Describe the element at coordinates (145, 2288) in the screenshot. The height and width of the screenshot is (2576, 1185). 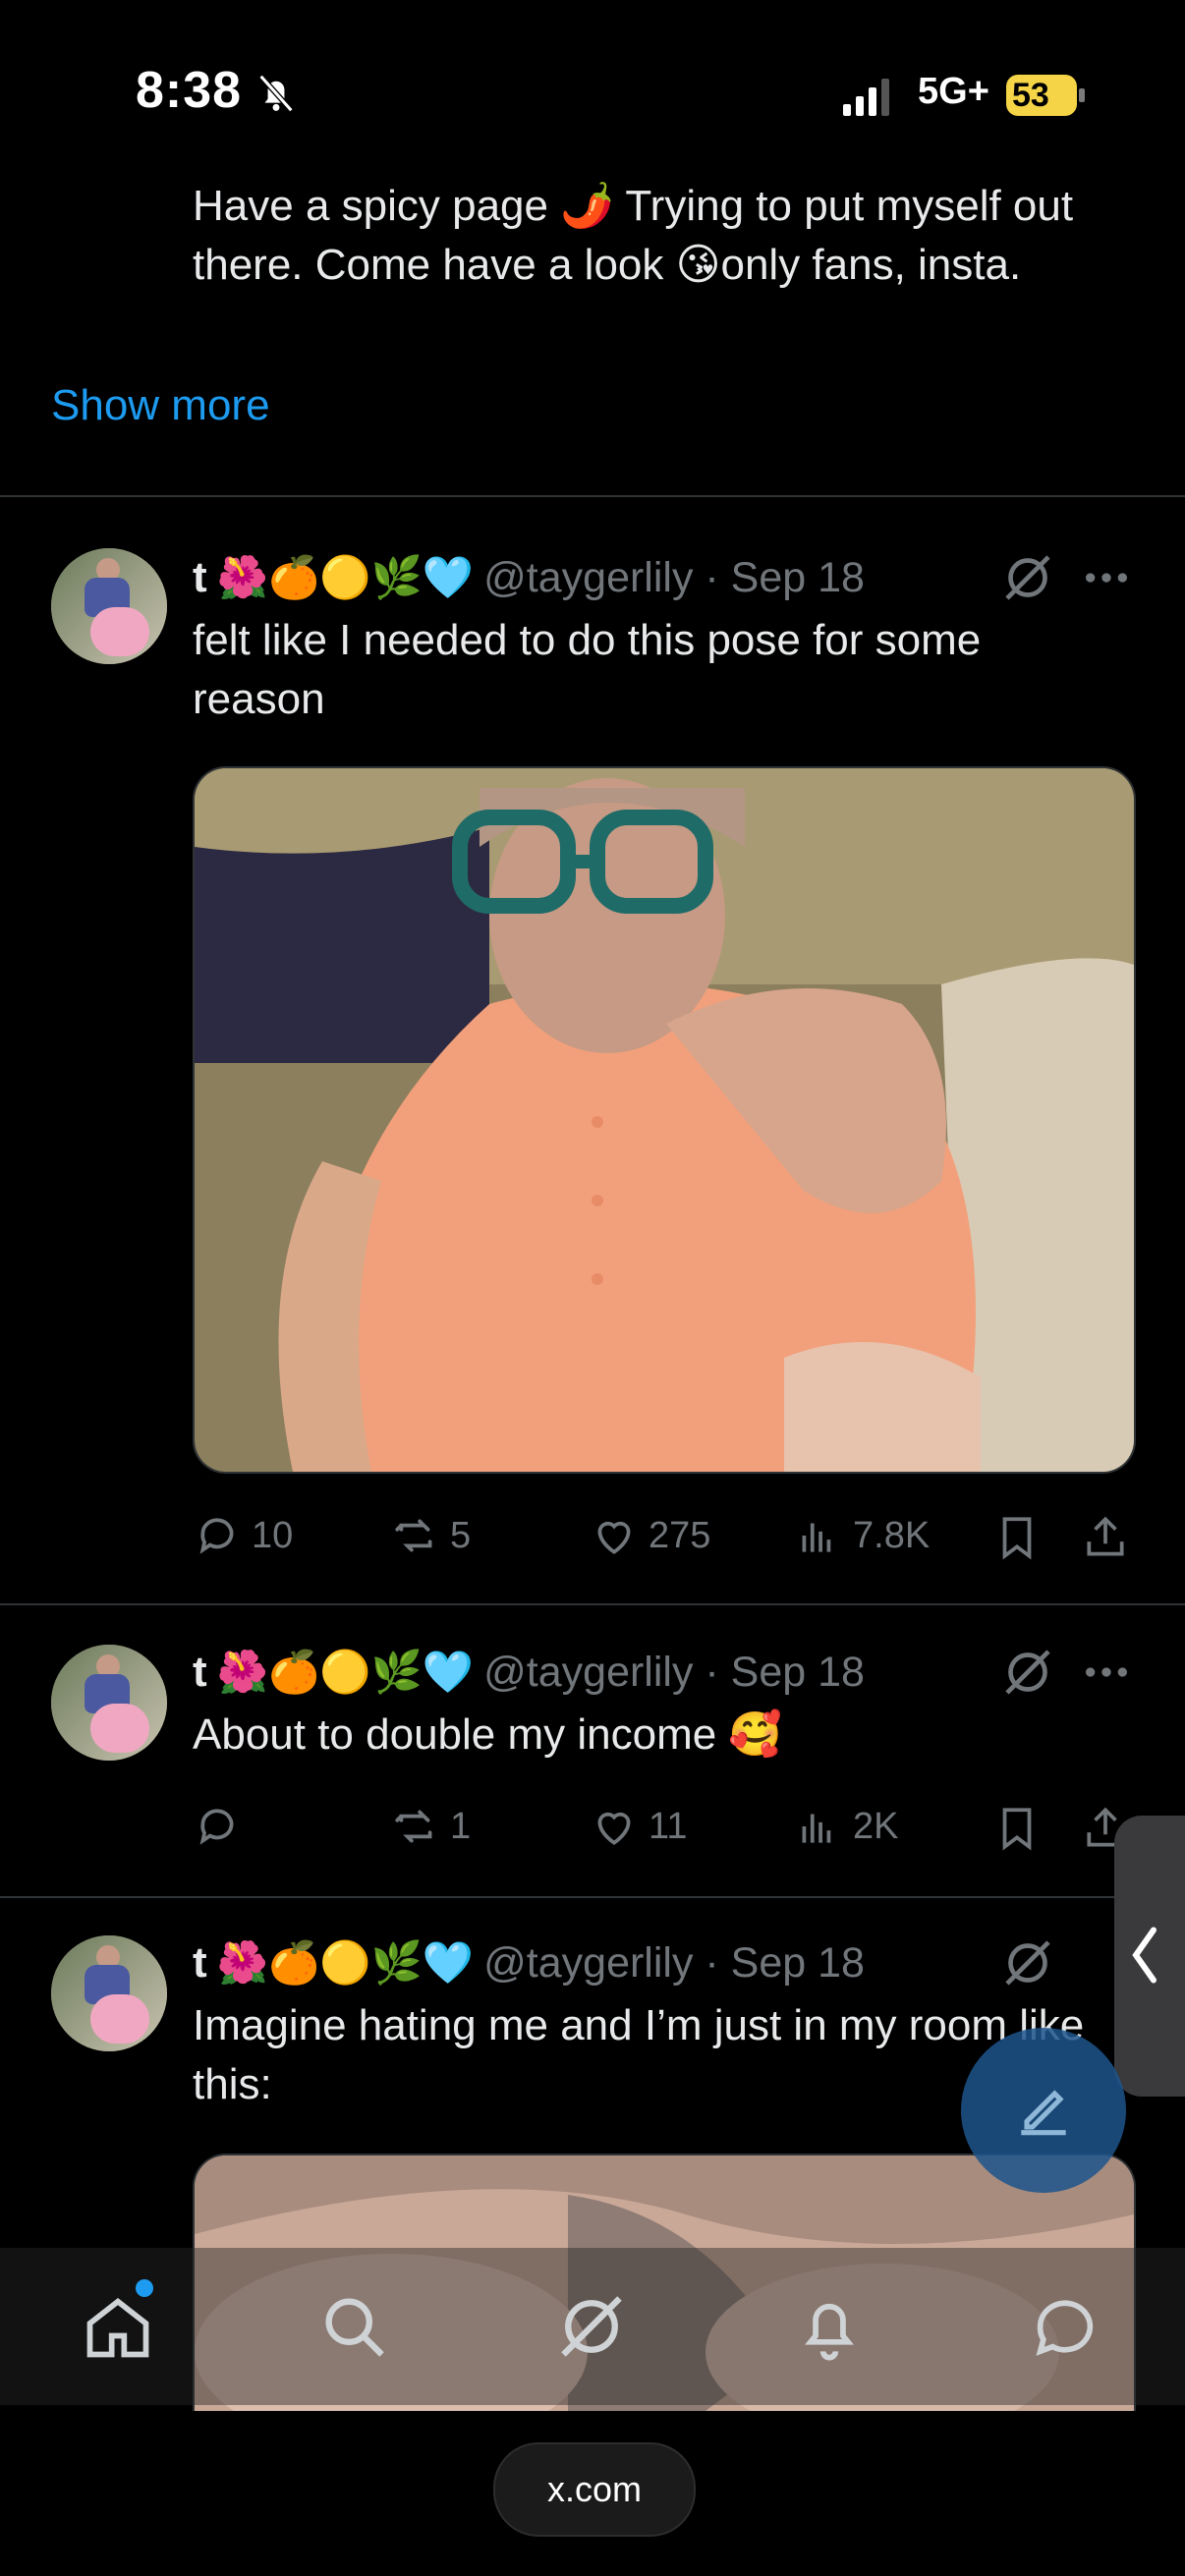
I see `notification-dot` at that location.